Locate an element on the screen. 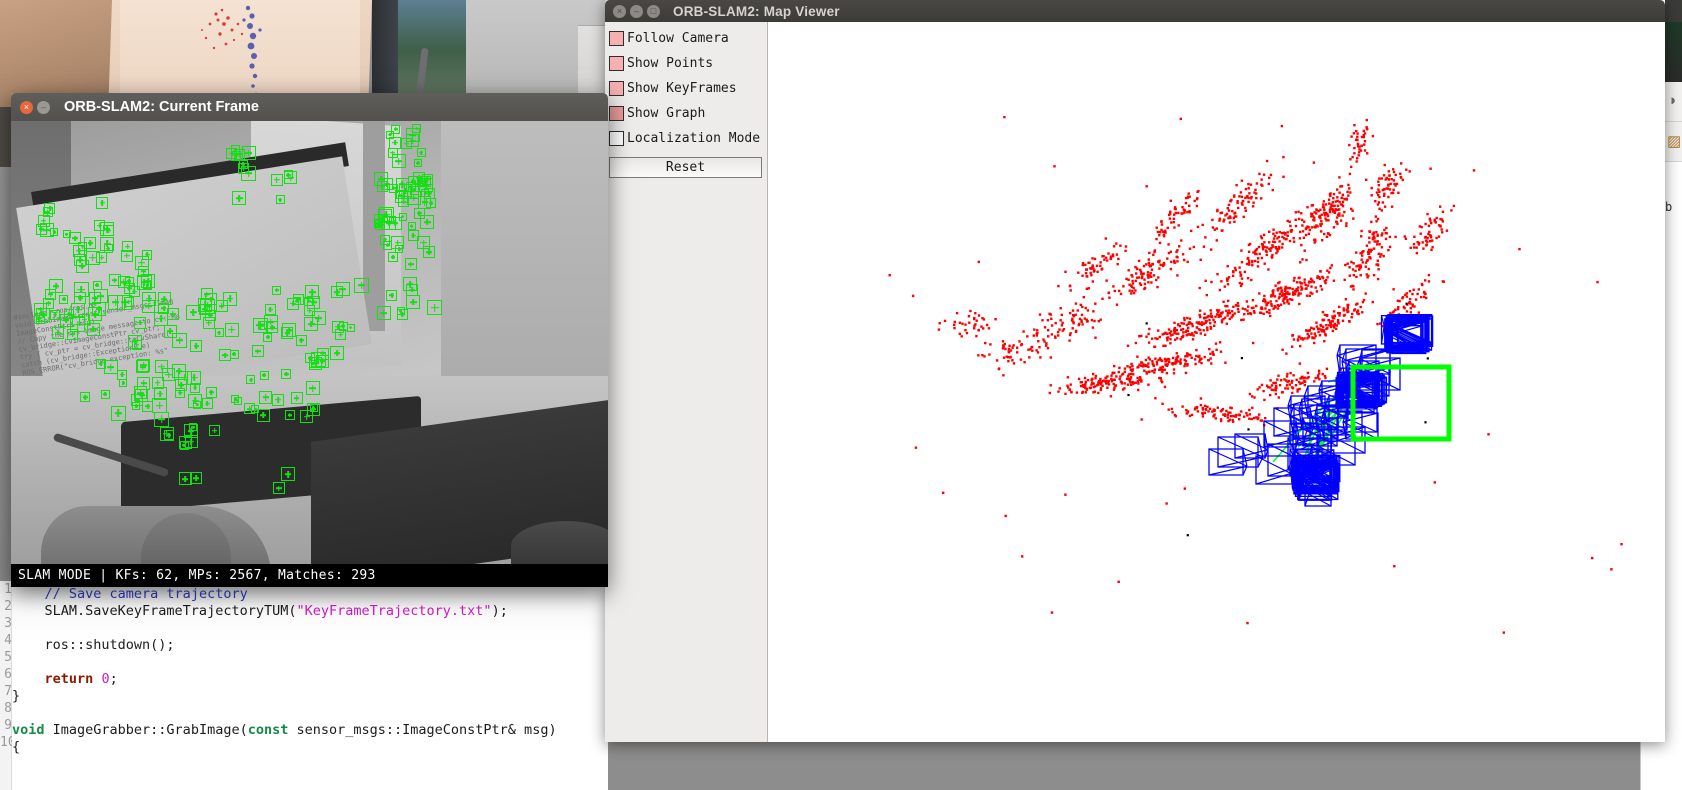 This screenshot has width=1682, height=790. map-viewer-title: ORB-SLAM2: Map Viewer is located at coordinates (756, 11).